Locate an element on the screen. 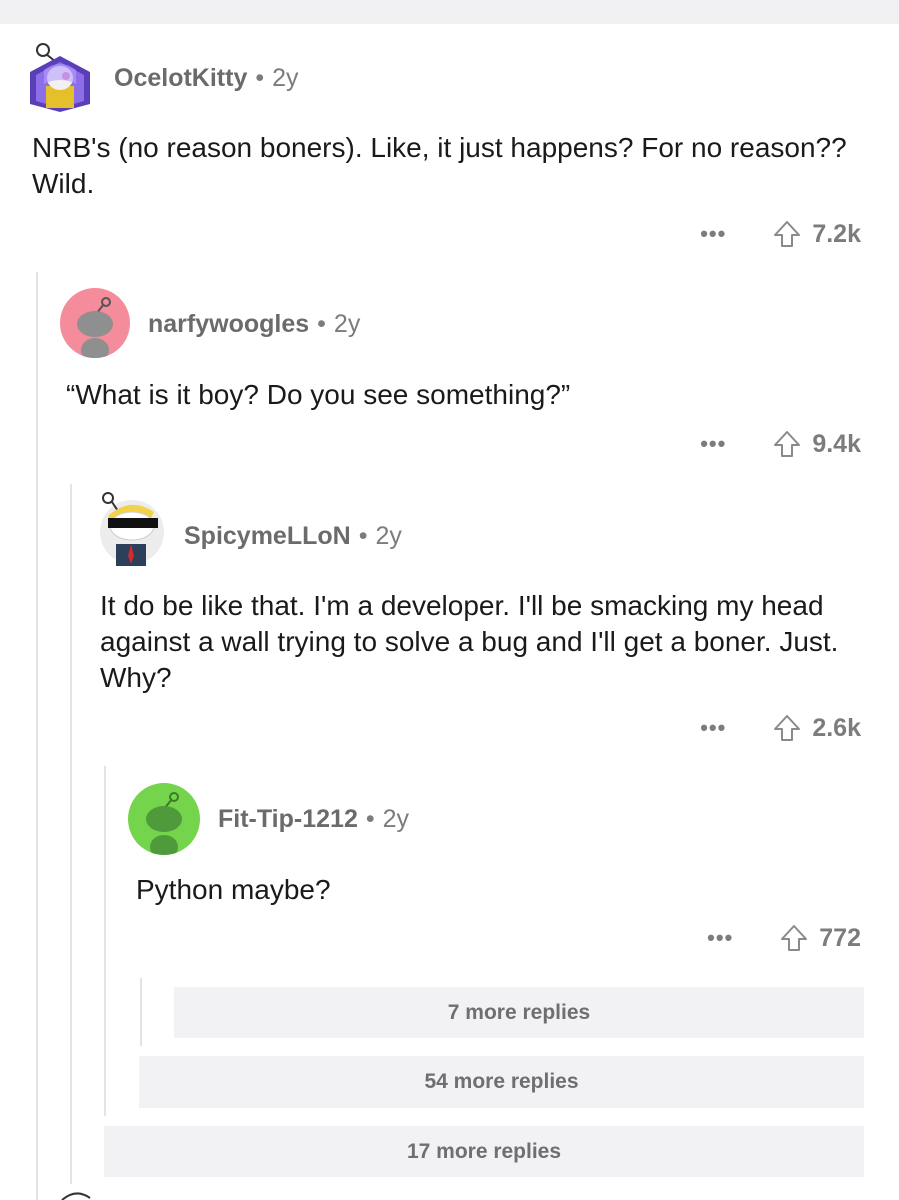 This screenshot has height=1200, width=899. comment-actions: ••• 7.2k is located at coordinates (780, 234).